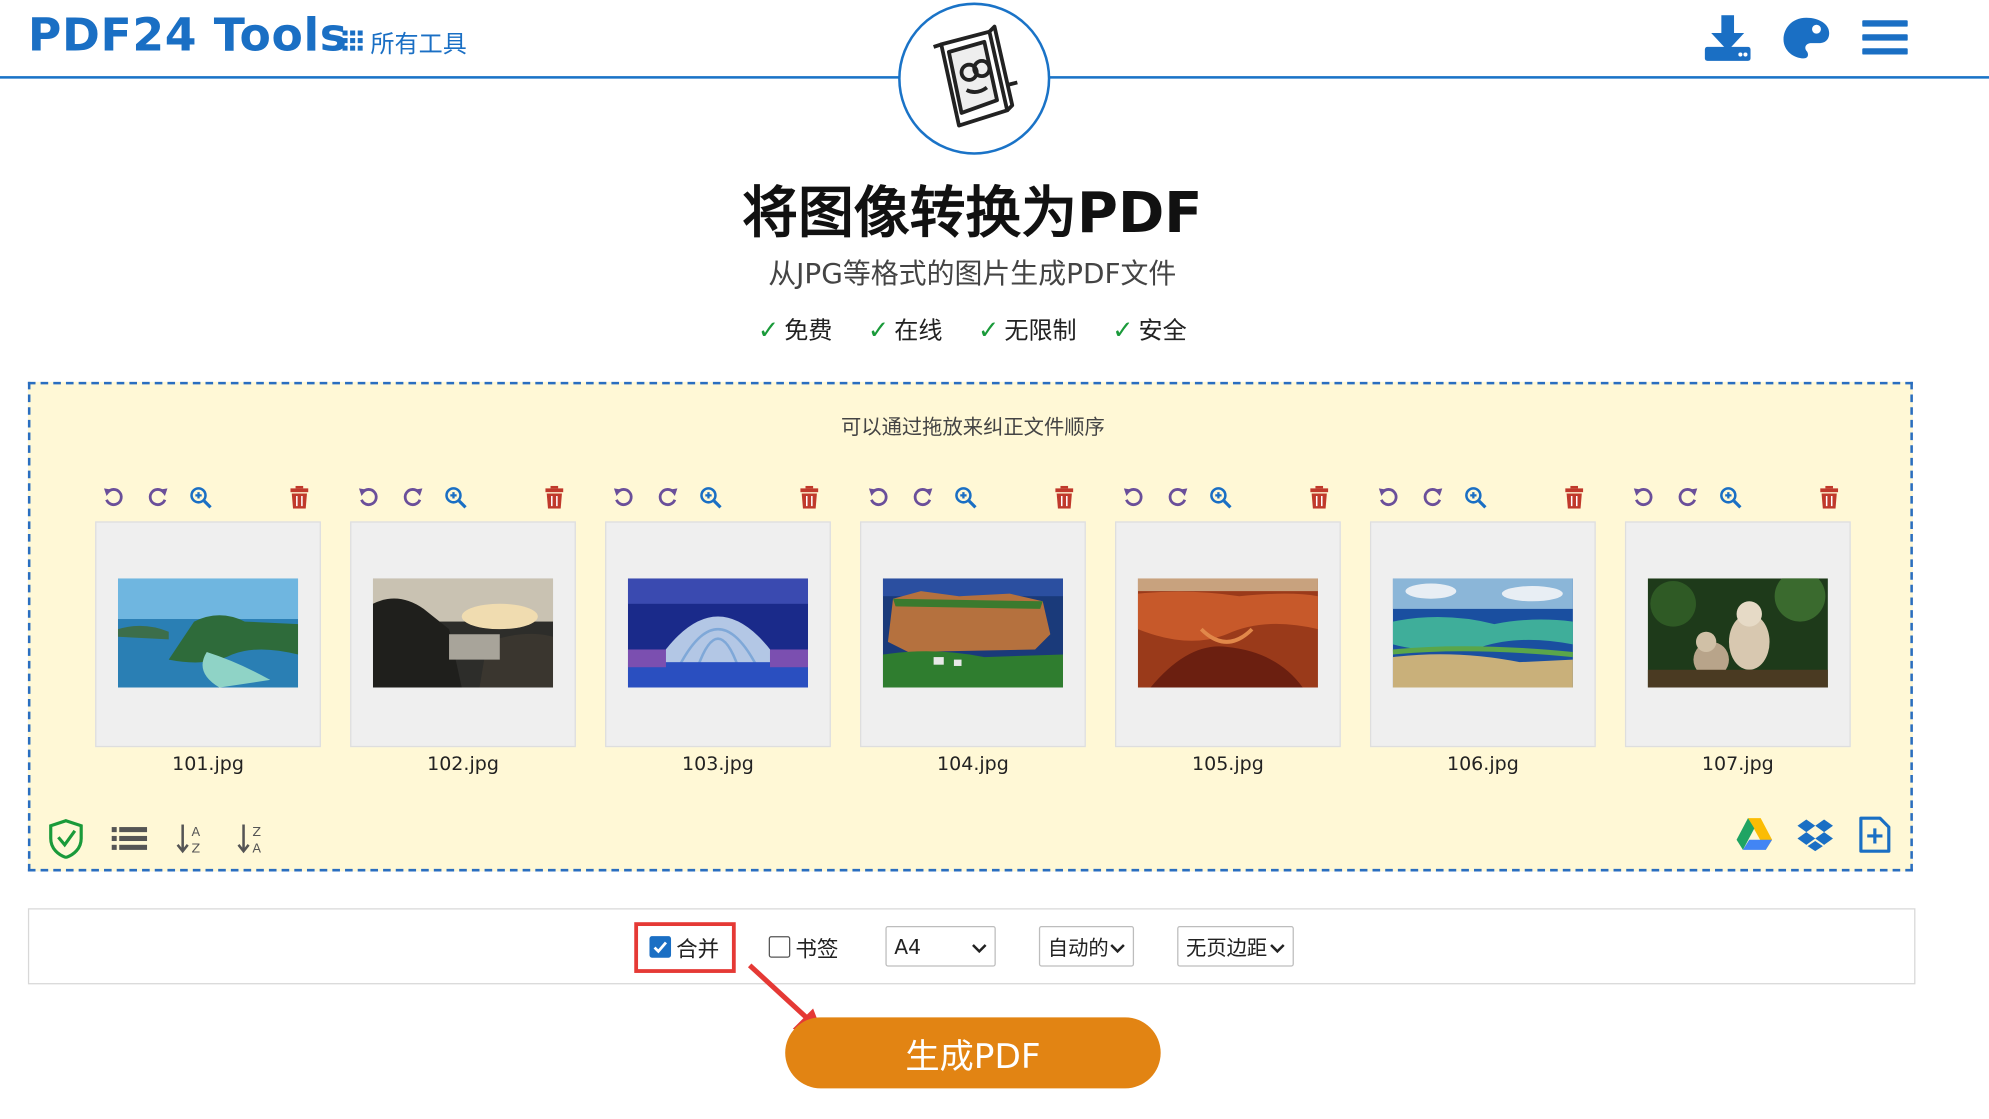 The width and height of the screenshot is (1989, 1119). I want to click on feature-item: ✓ 无限制, so click(1027, 329).